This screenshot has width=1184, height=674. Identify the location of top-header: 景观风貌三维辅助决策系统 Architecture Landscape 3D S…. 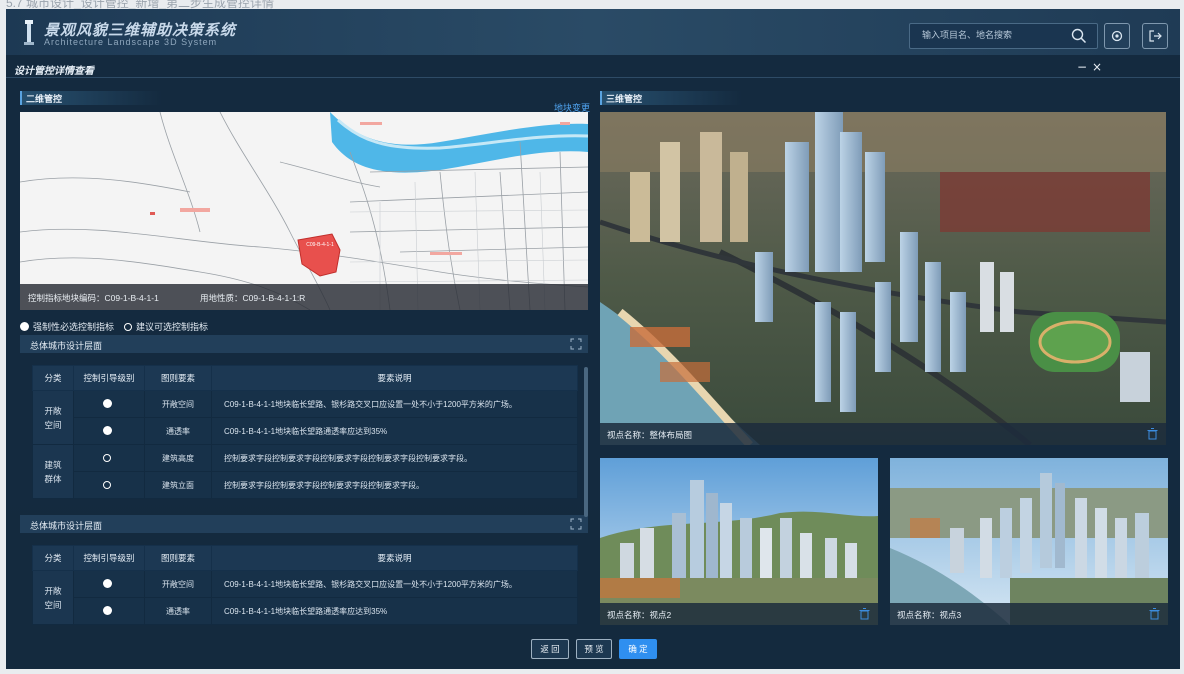
(593, 32).